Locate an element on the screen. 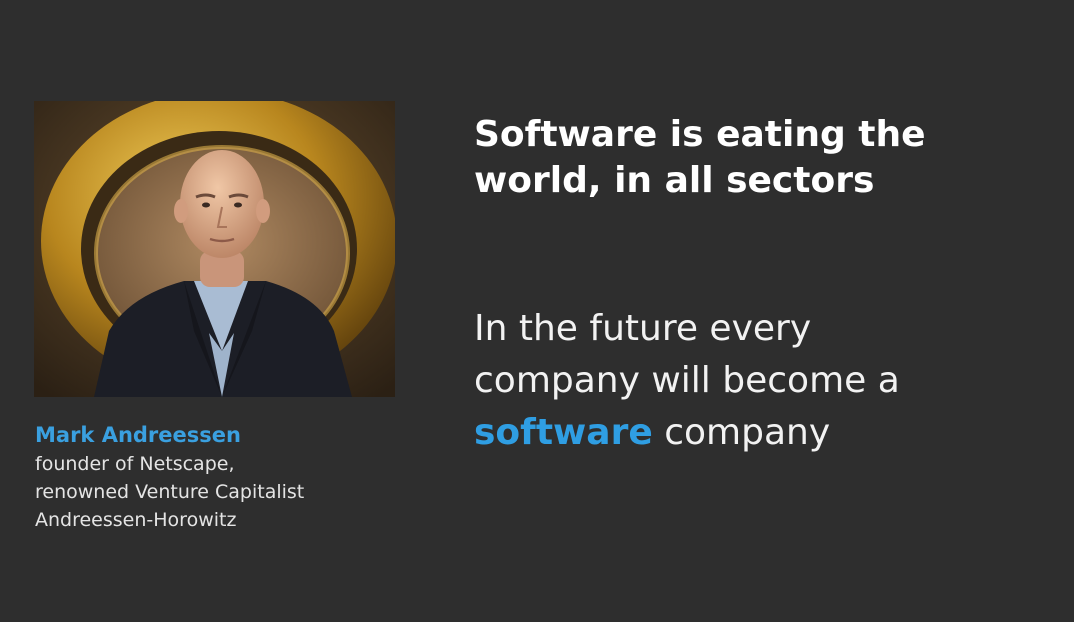 This screenshot has height=622, width=1074. quote-line: company will become a is located at coordinates (687, 380).